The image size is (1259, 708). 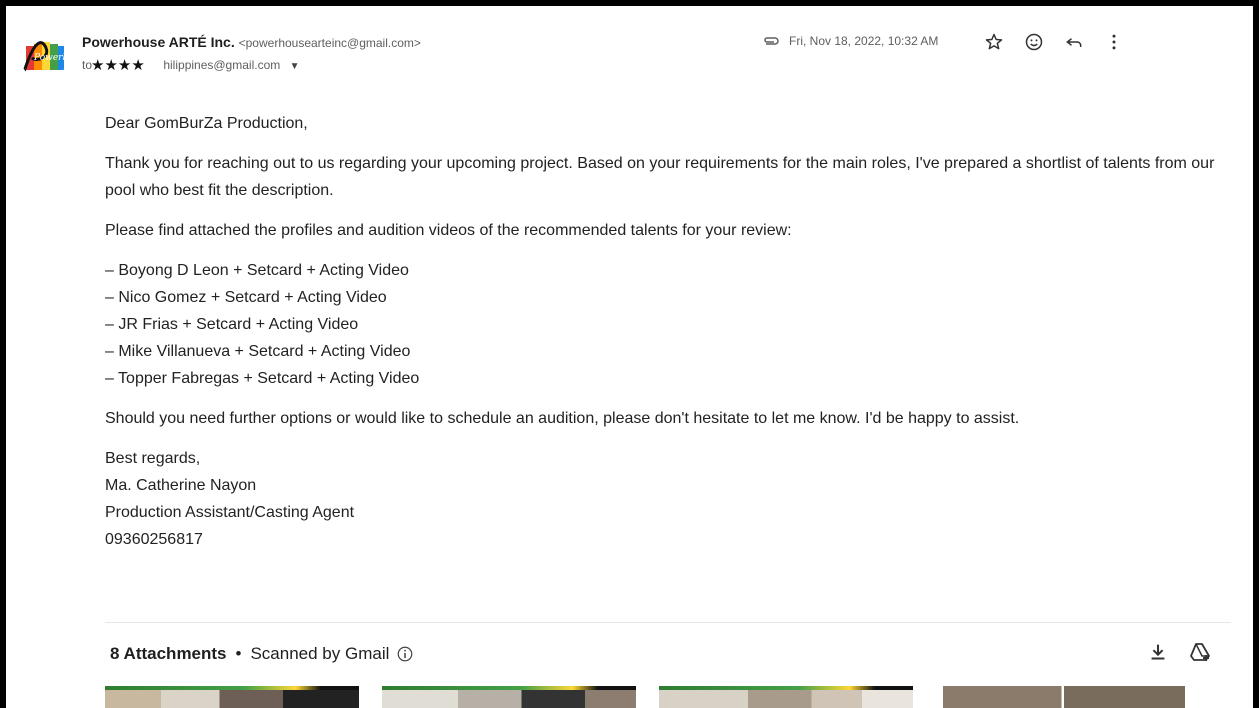 I want to click on redaction-mark: ★★★★, so click(x=128, y=65).